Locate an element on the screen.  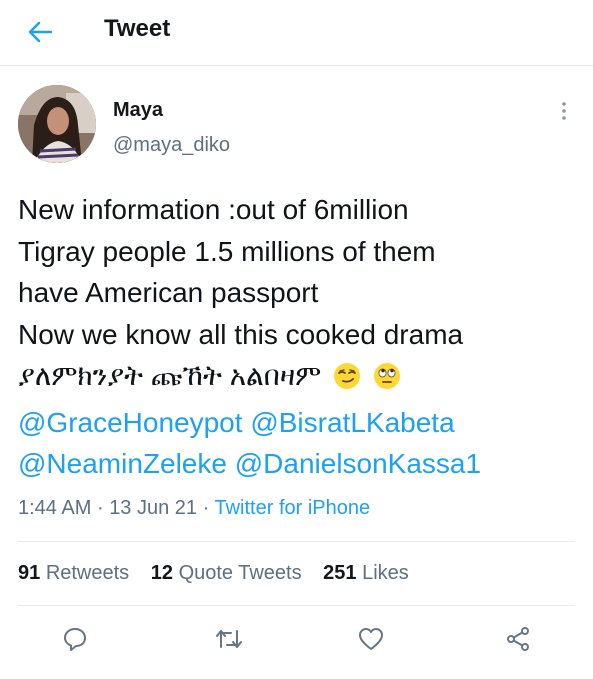
share-button is located at coordinates (518, 639).